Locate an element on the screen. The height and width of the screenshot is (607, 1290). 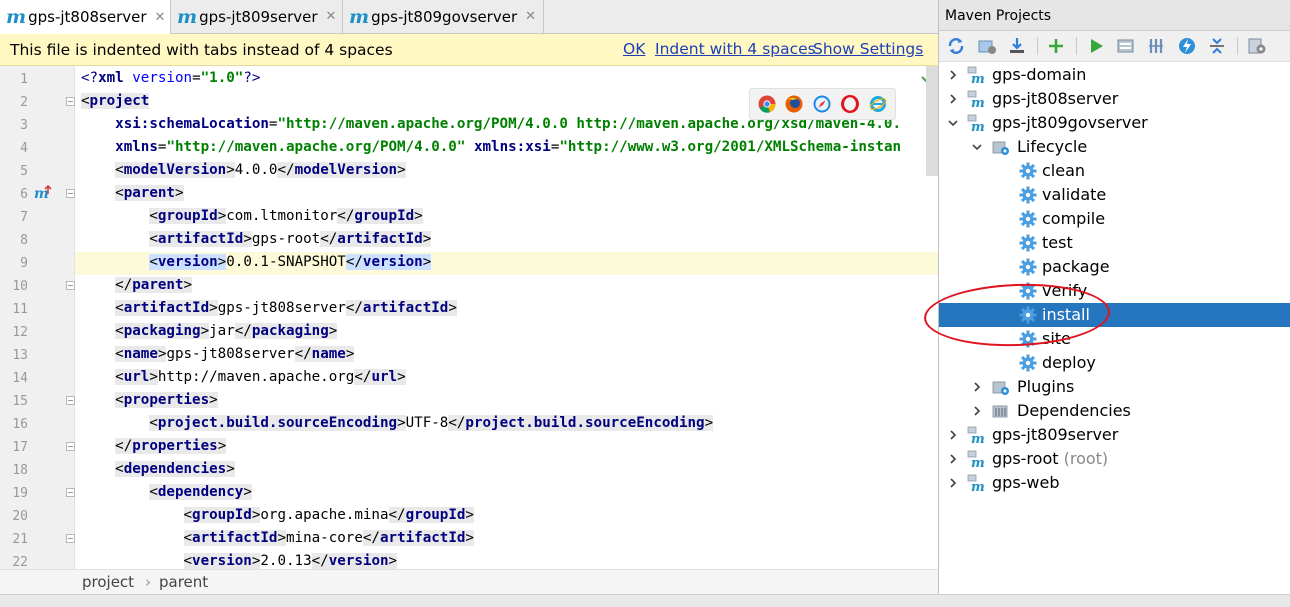
maven-tree-item-install: install is located at coordinates (1114, 315).